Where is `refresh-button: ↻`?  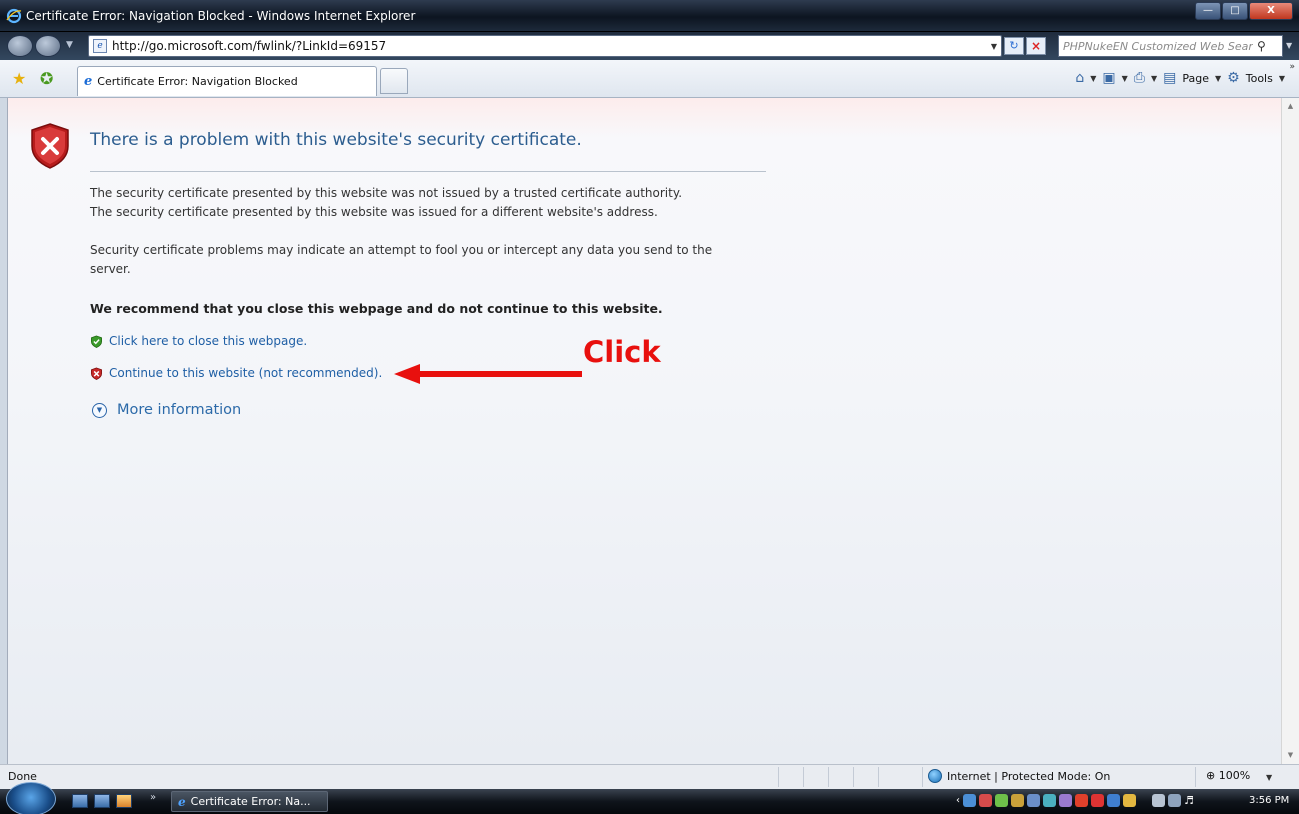 refresh-button: ↻ is located at coordinates (1014, 46).